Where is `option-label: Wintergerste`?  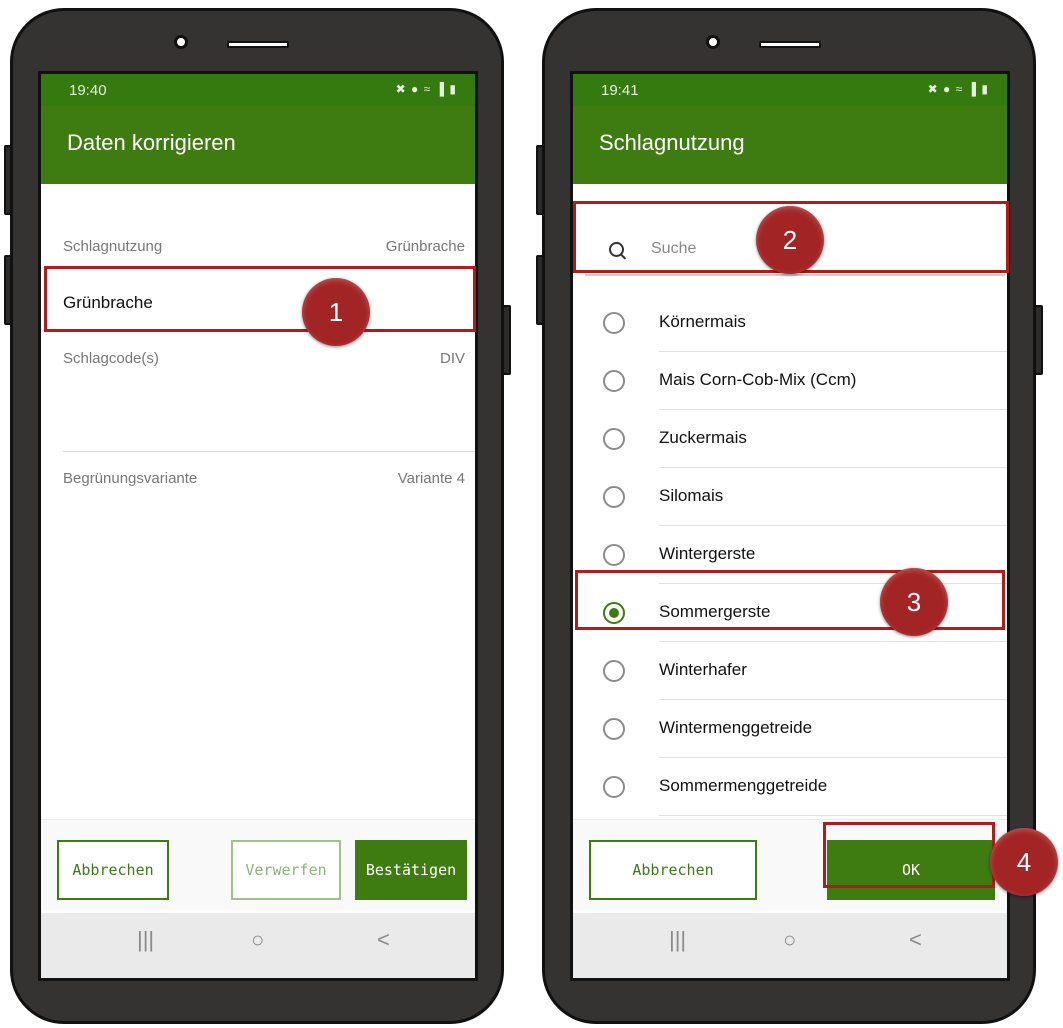 option-label: Wintergerste is located at coordinates (707, 553).